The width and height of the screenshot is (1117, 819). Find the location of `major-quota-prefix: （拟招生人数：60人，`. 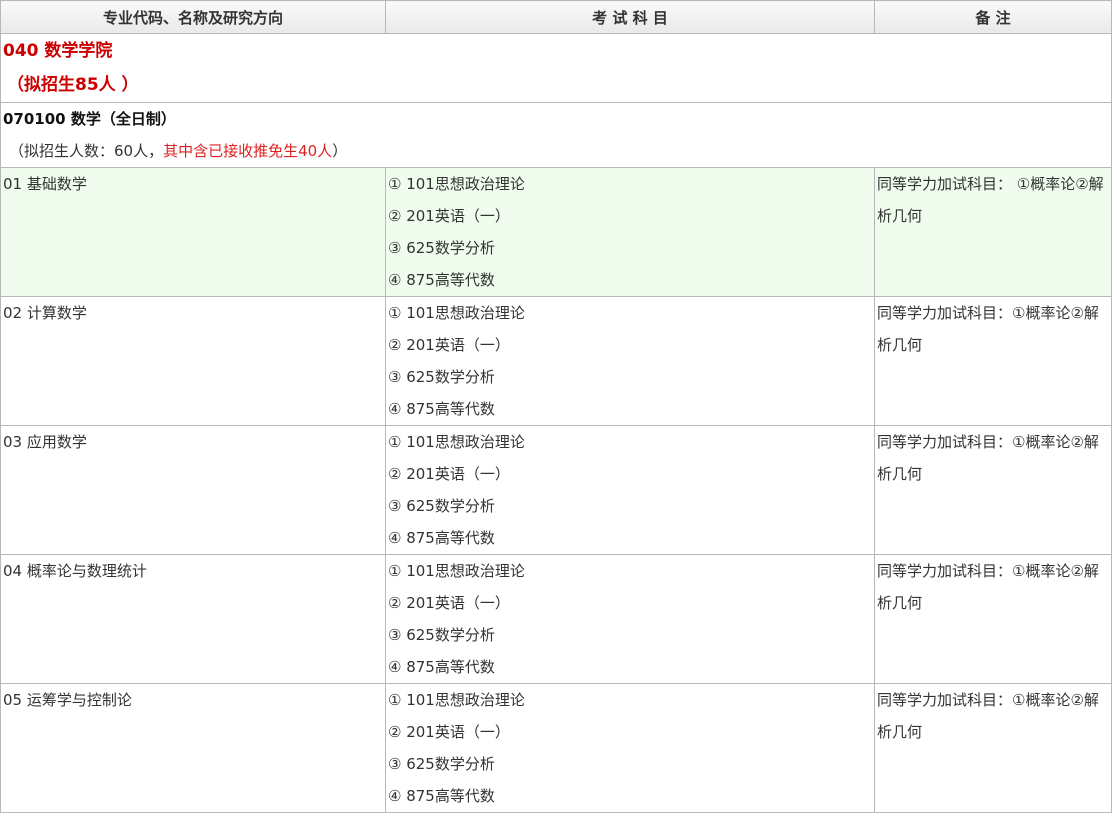

major-quota-prefix: （拟招生人数：60人， is located at coordinates (86, 151).